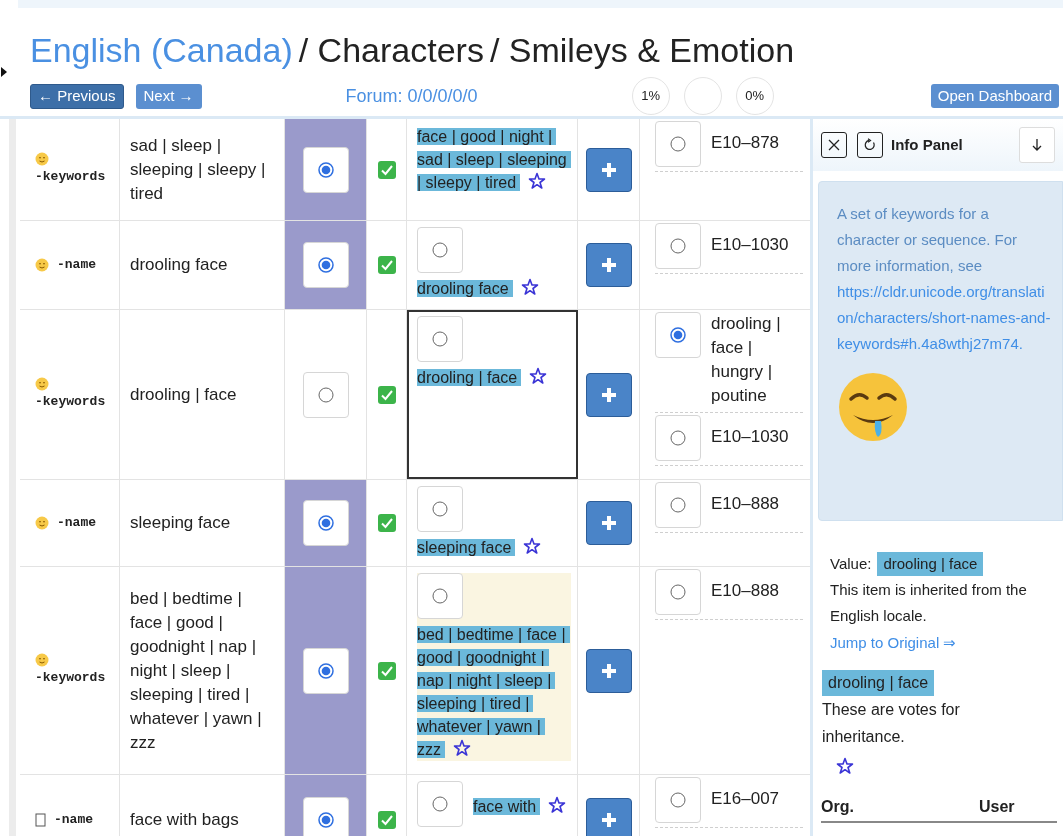 This screenshot has width=1063, height=836. What do you see at coordinates (77, 96) in the screenshot?
I see `previous-button: ← Previous` at bounding box center [77, 96].